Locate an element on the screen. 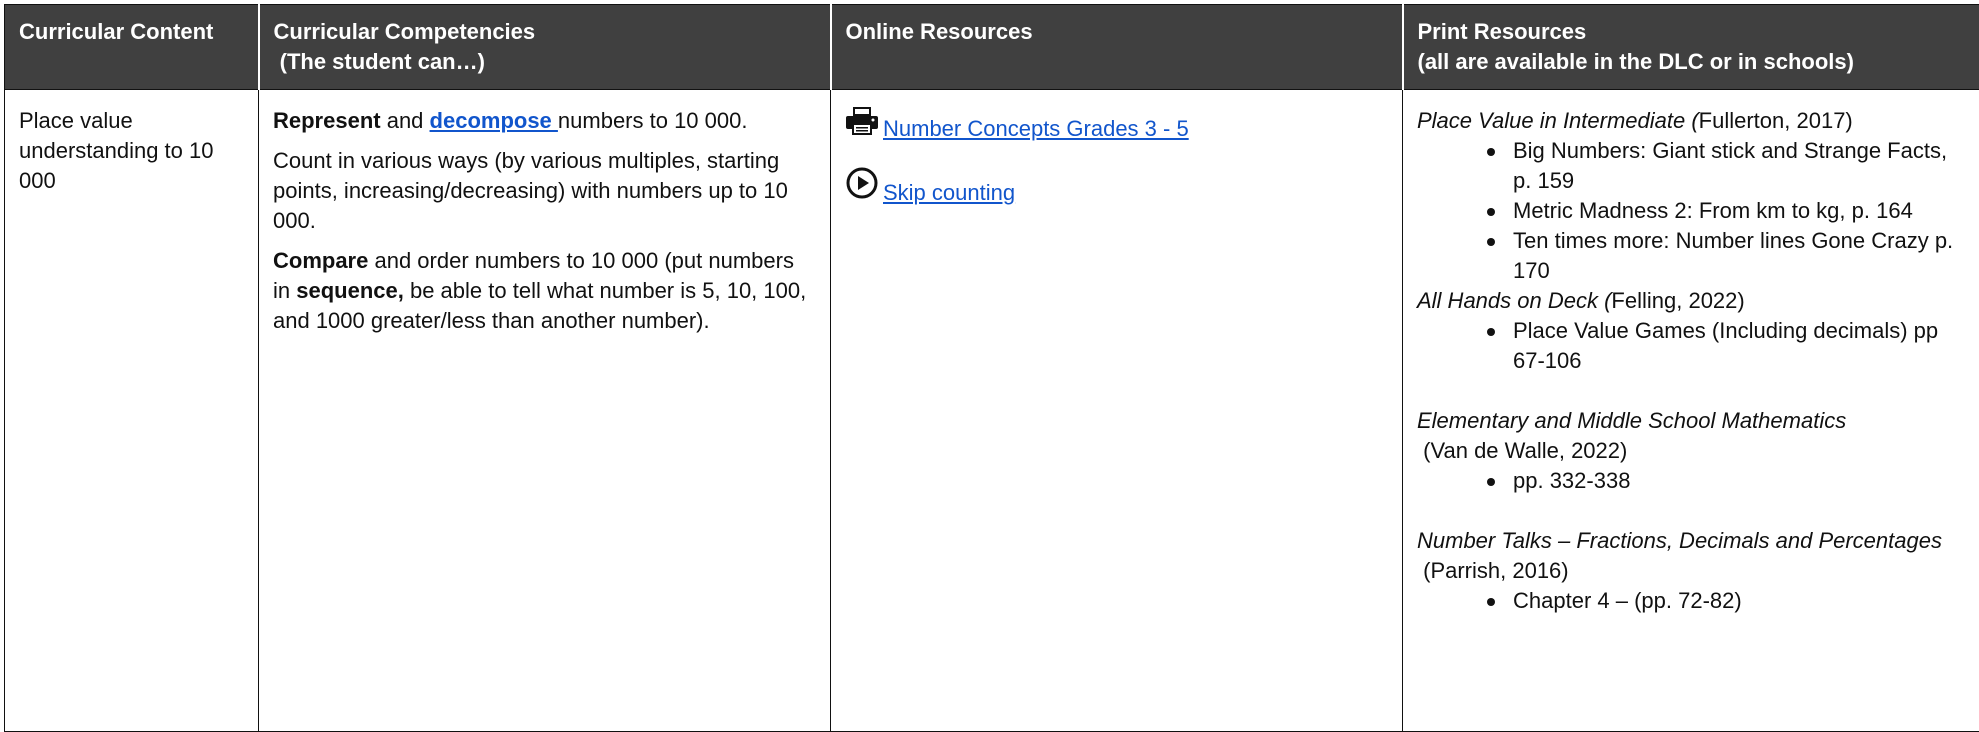 This screenshot has height=732, width=1979. list-item: Metric Madness 2: From km to kg, p. 164 is located at coordinates (1726, 211).